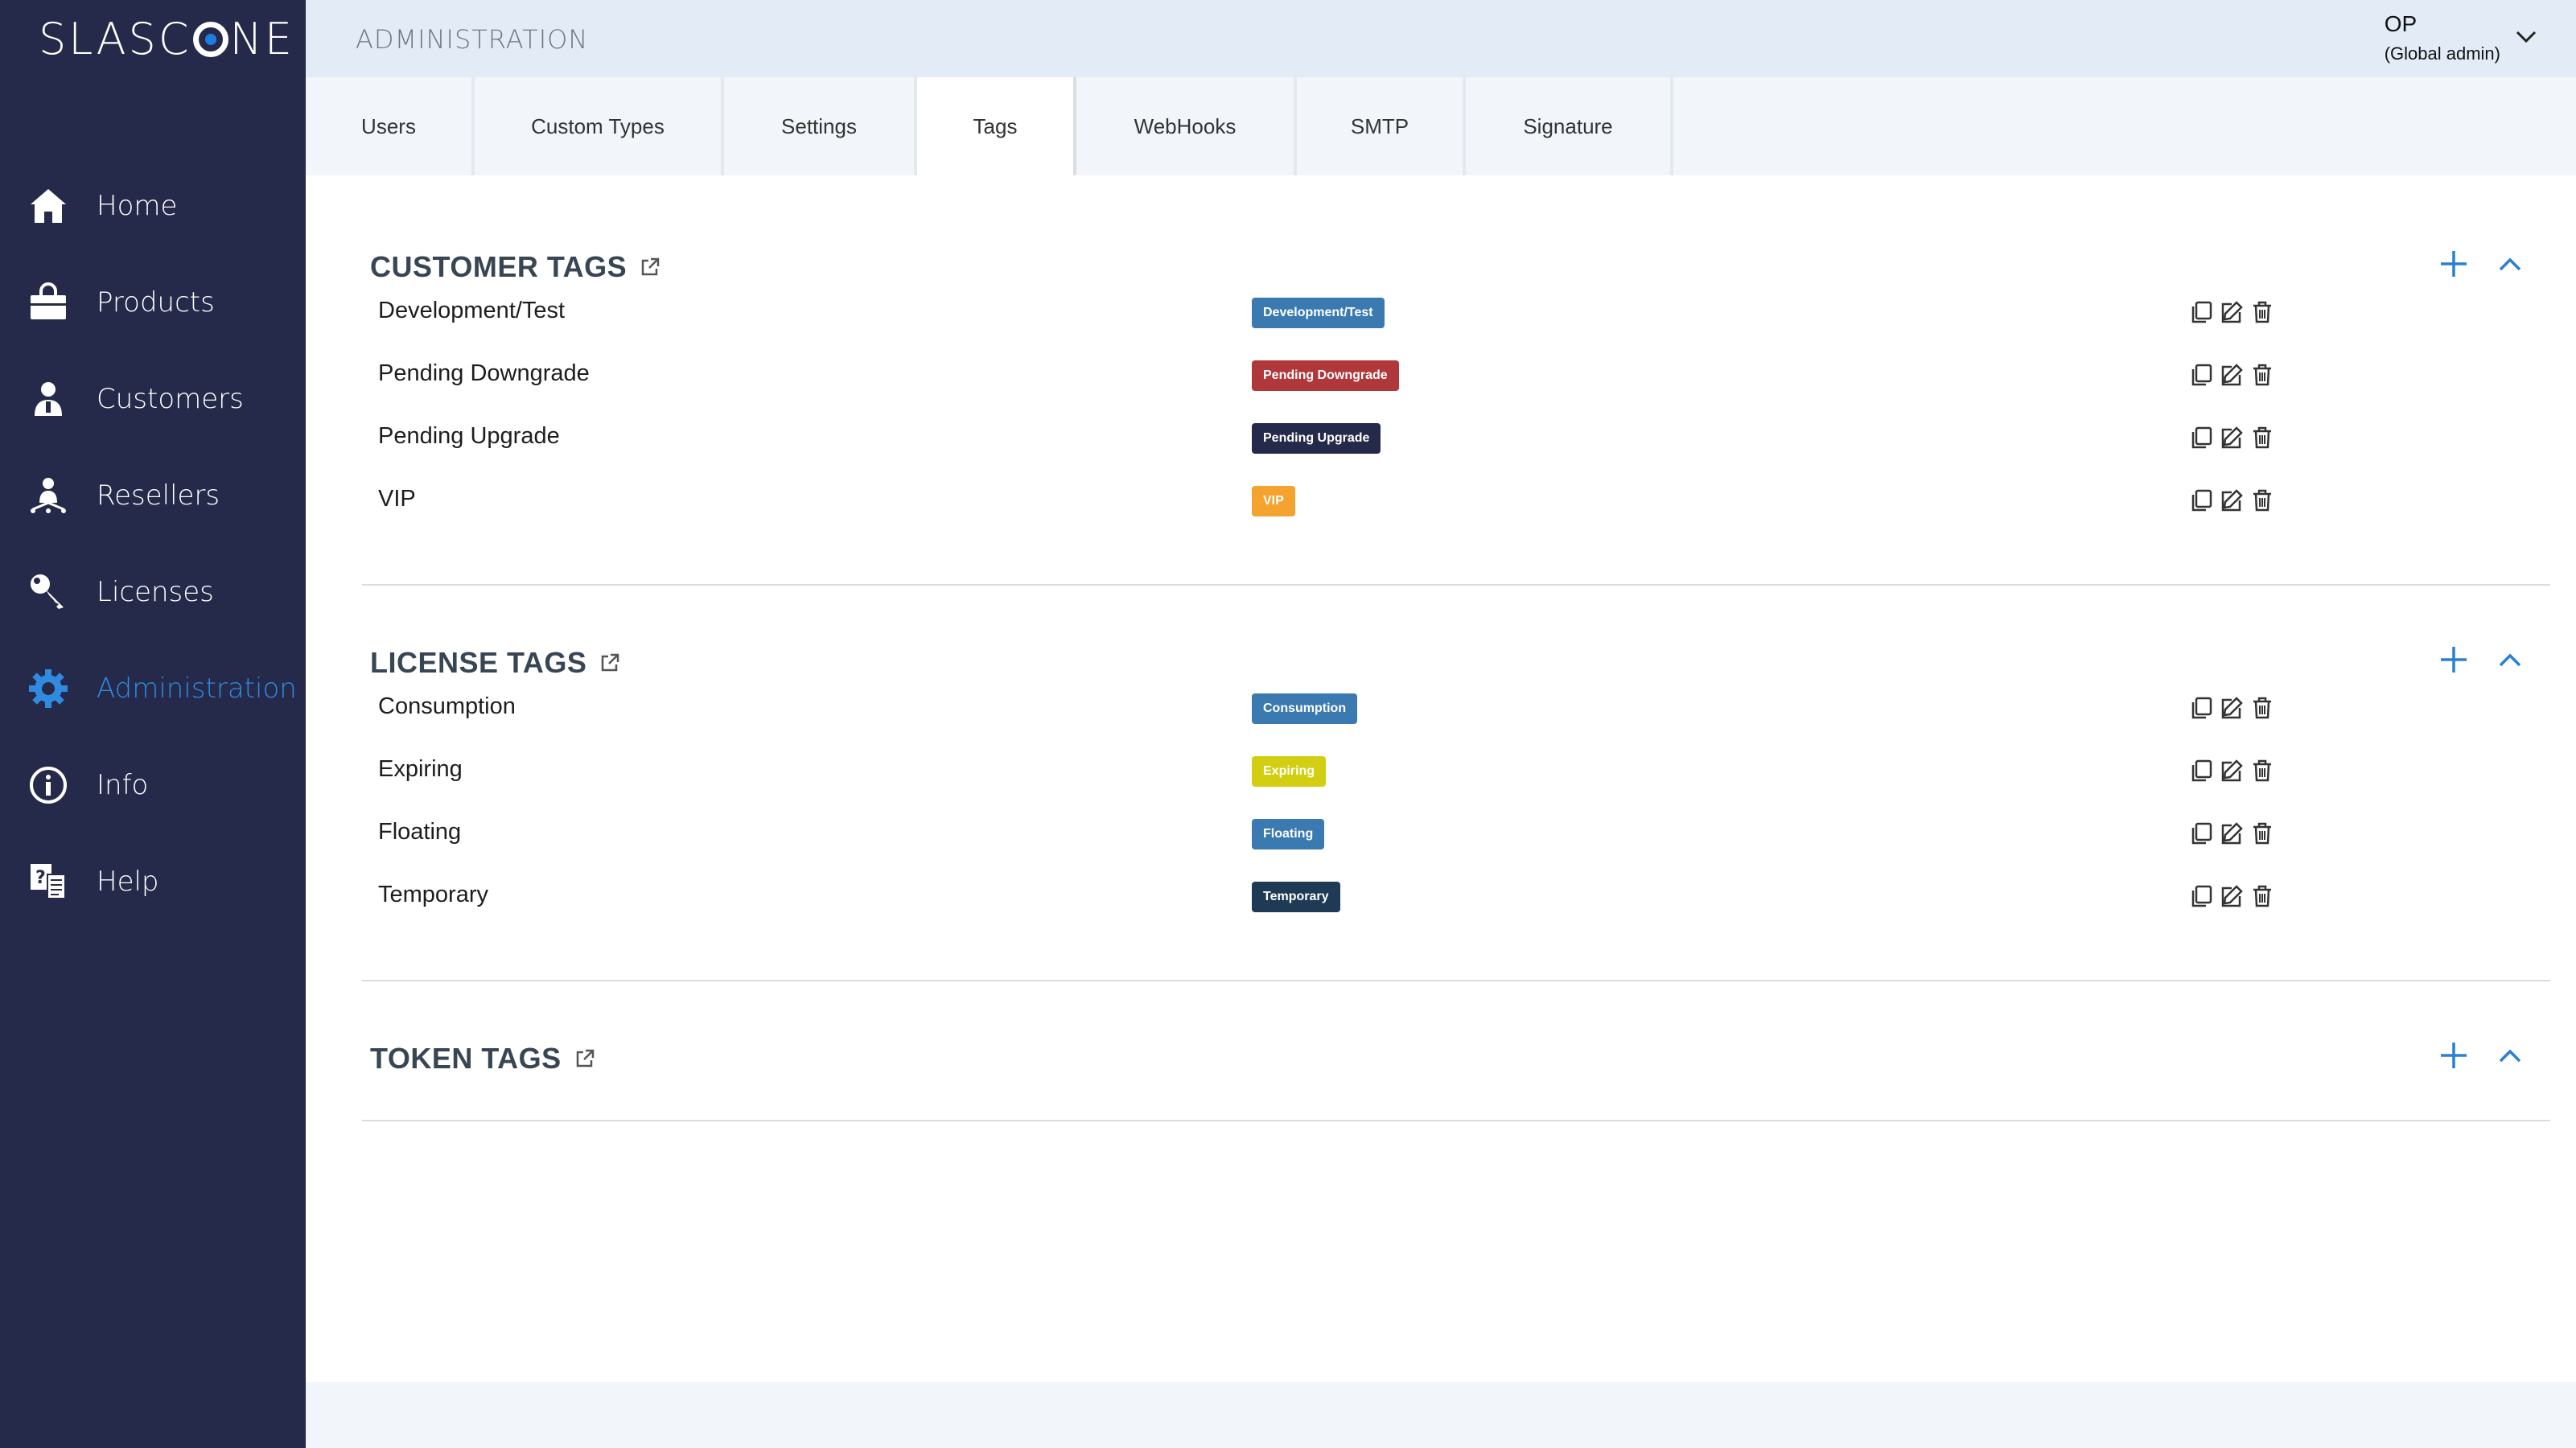 The height and width of the screenshot is (1448, 2576). What do you see at coordinates (495, 663) in the screenshot?
I see `section-header: LICENSE TAGS` at bounding box center [495, 663].